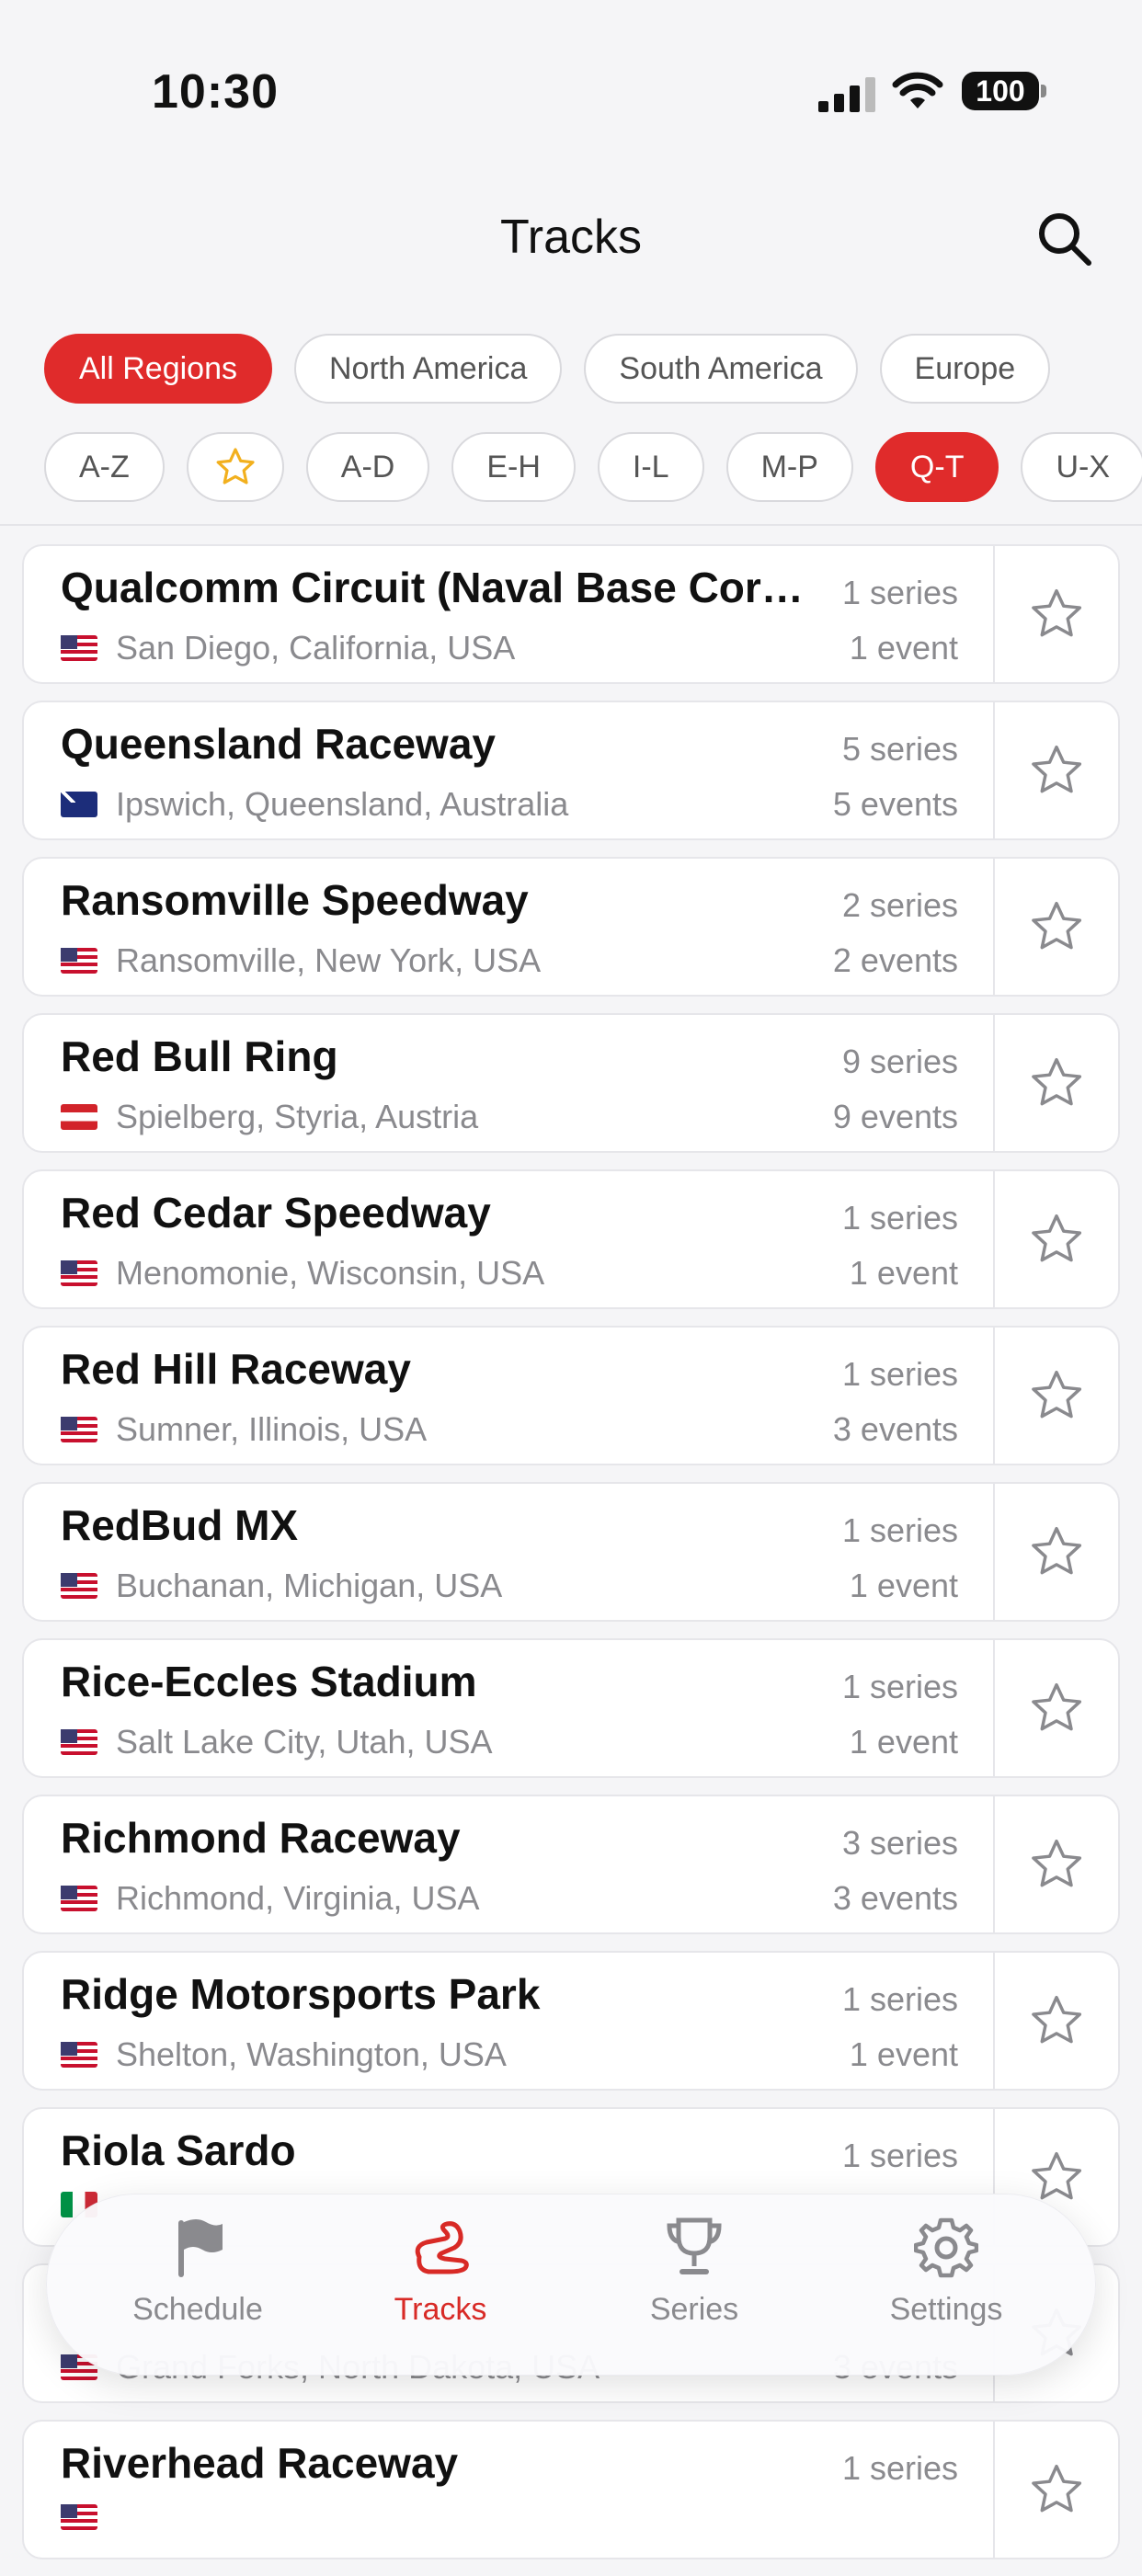 The height and width of the screenshot is (2576, 1142). What do you see at coordinates (441, 2284) in the screenshot?
I see `tab-tracks: Tracks` at bounding box center [441, 2284].